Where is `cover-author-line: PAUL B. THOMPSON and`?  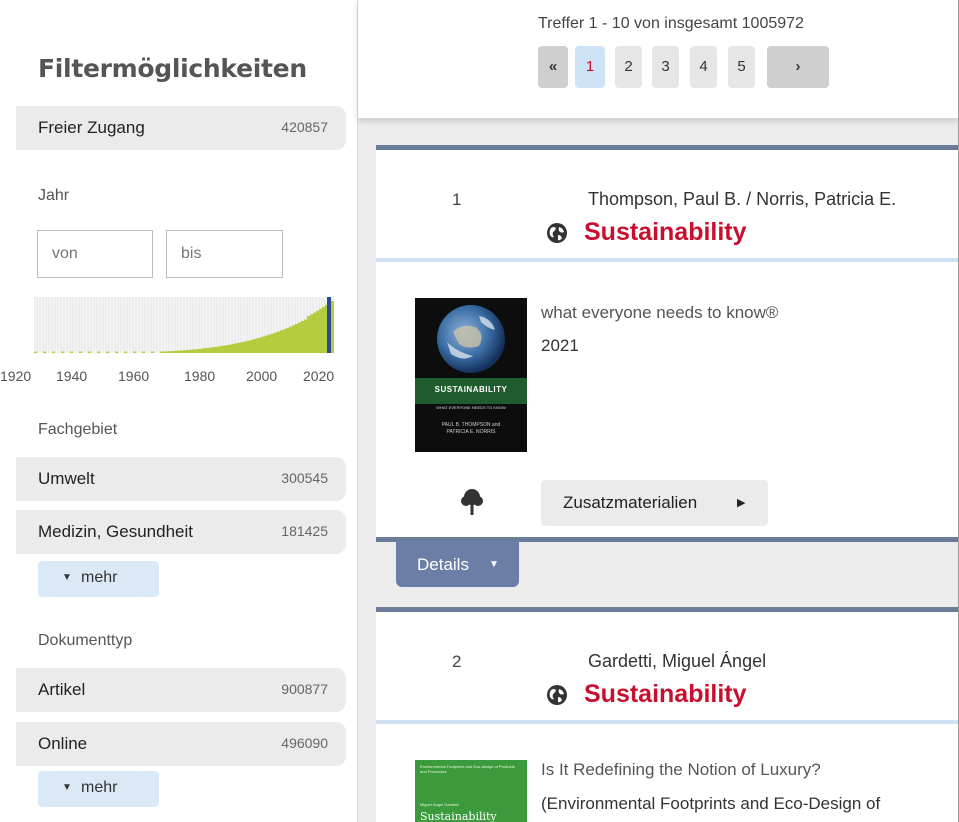
cover-author-line: PAUL B. THOMPSON and is located at coordinates (471, 425).